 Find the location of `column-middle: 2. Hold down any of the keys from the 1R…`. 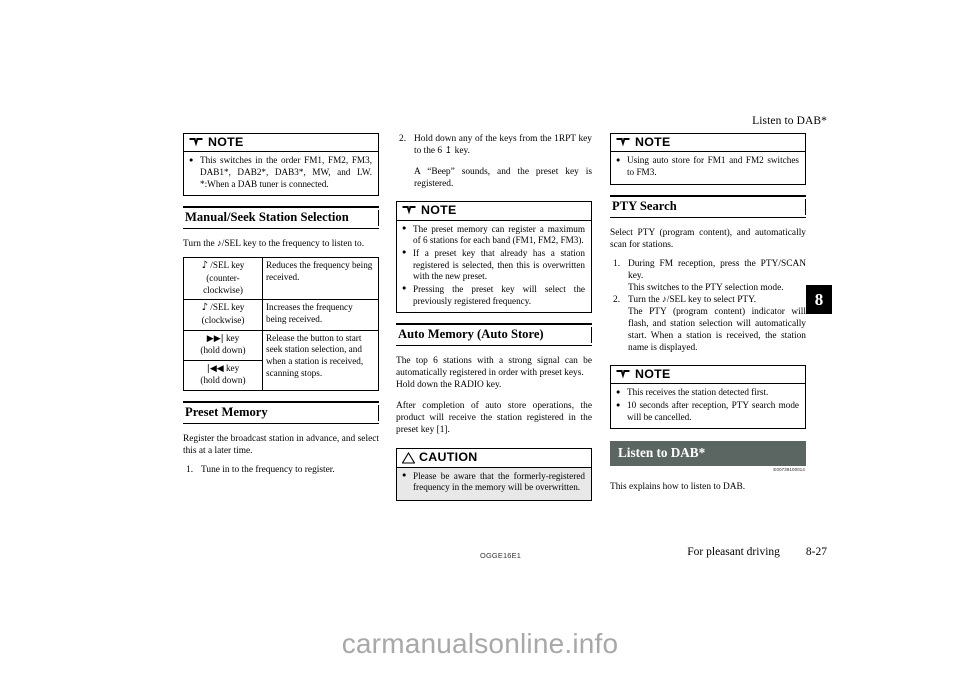

column-middle: 2. Hold down any of the keys from the 1R… is located at coordinates (494, 322).